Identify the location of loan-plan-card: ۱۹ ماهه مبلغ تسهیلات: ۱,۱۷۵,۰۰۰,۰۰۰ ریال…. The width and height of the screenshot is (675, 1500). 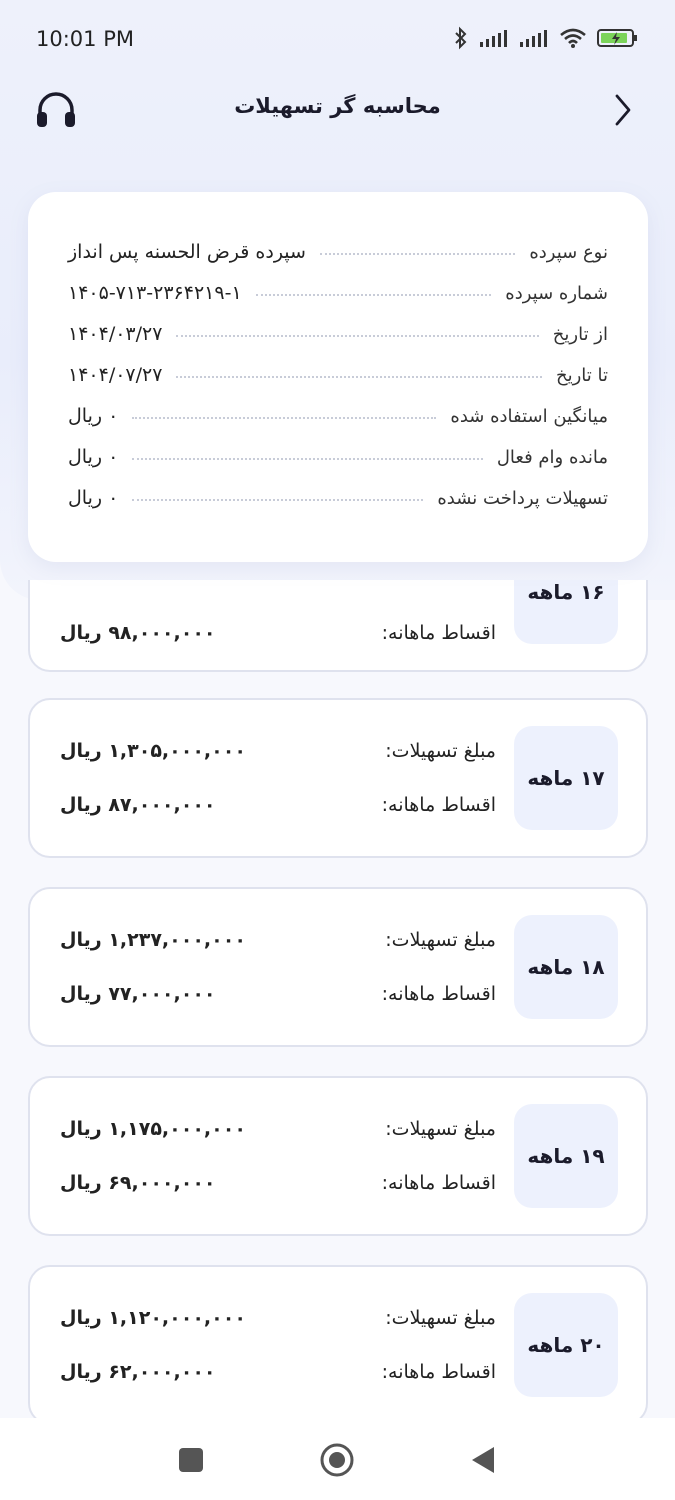
(338, 1156).